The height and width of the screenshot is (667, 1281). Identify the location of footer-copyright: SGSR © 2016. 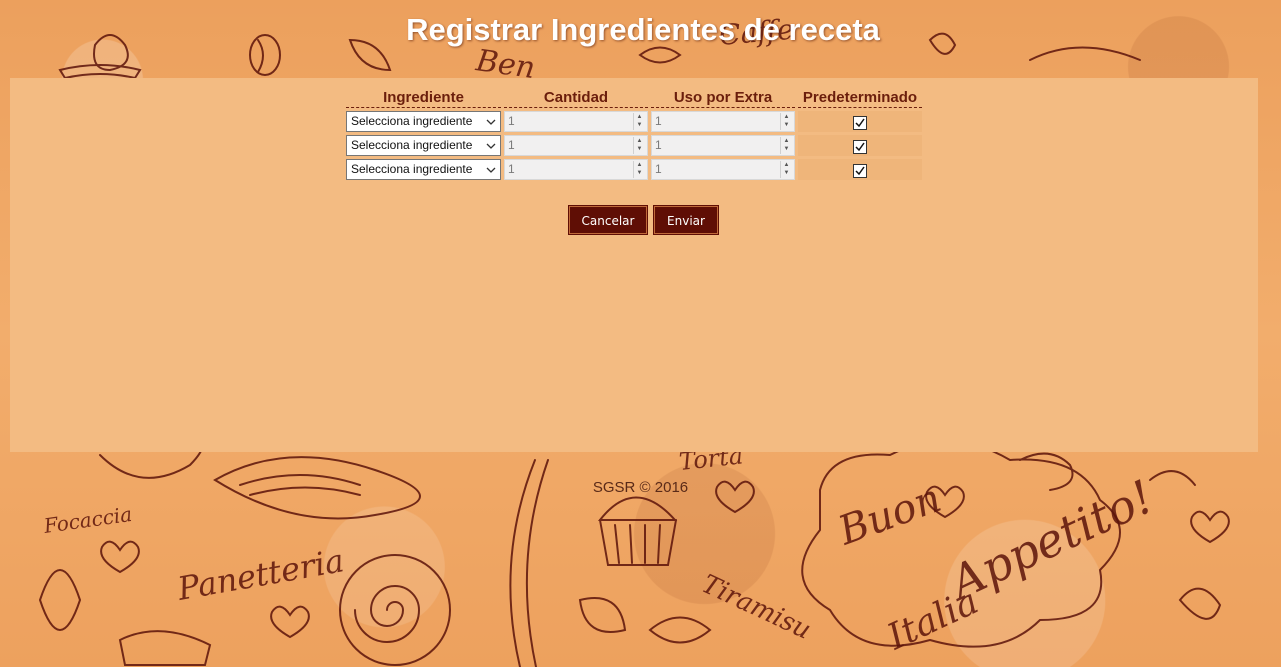
(640, 487).